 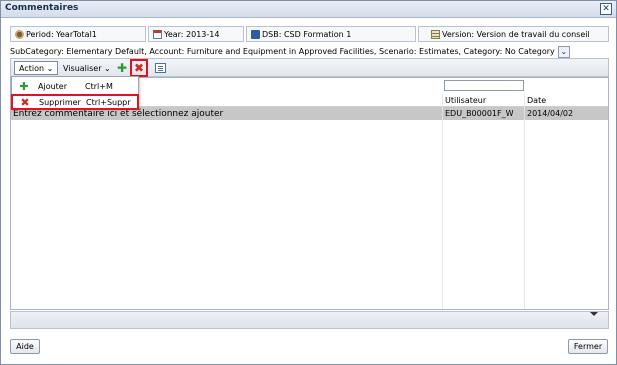 I want to click on pov-year-label: Year: 2013-14, so click(x=192, y=34).